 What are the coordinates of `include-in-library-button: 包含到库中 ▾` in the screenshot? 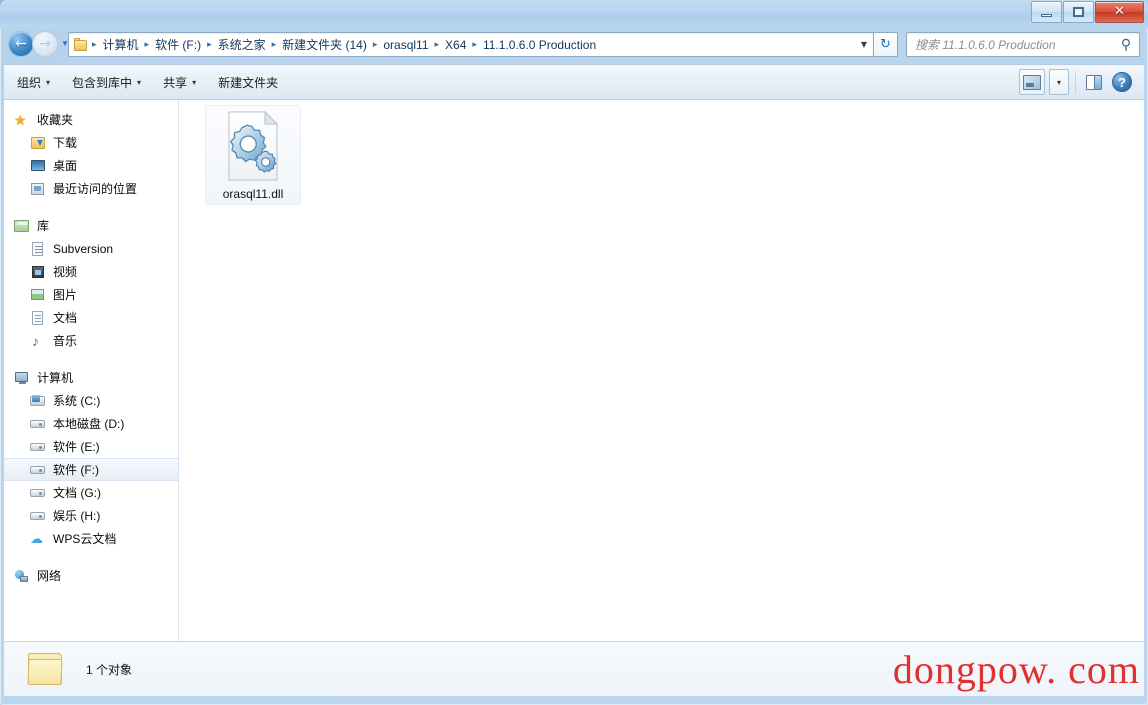 It's located at (106, 82).